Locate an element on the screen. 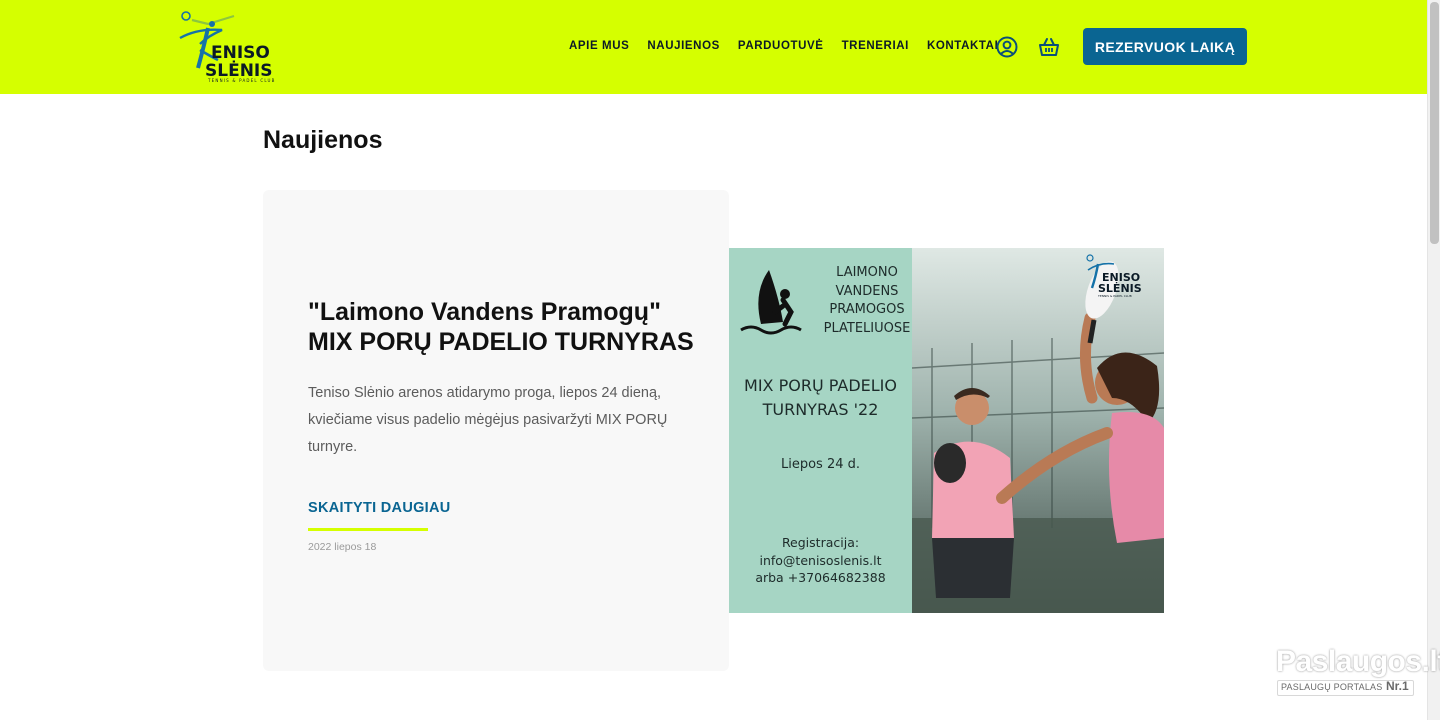  padel-players-photo: ENISO SLĖNIS TENNIS & PADEL CLUB is located at coordinates (1038, 430).